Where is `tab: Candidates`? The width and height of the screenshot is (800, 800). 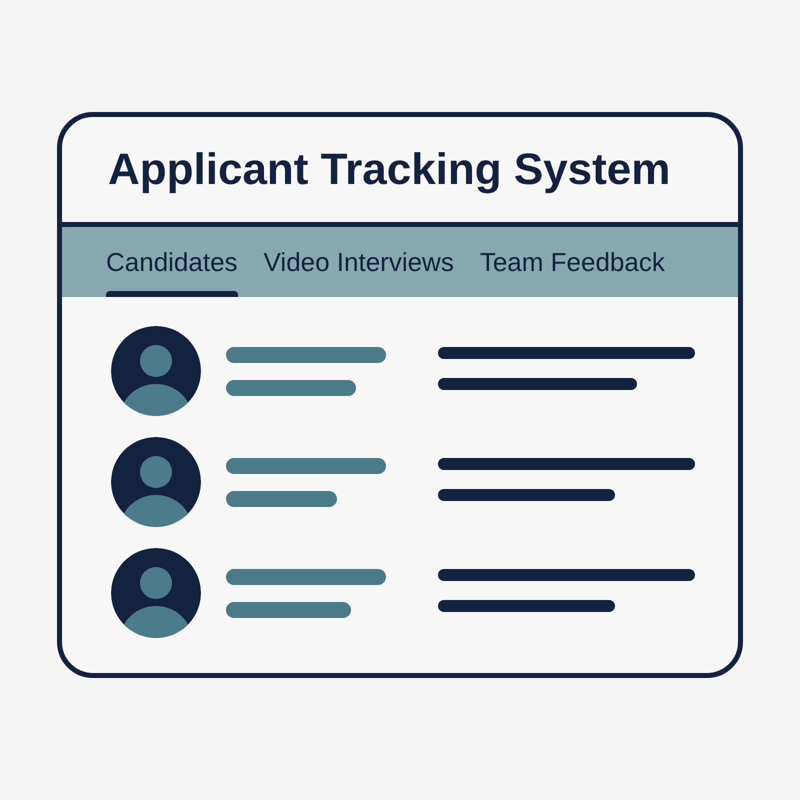 tab: Candidates is located at coordinates (172, 262).